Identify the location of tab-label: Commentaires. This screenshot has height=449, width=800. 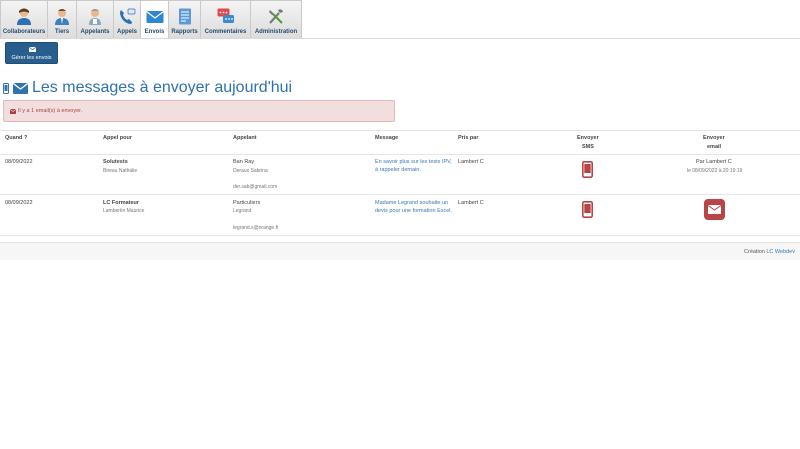
(225, 32).